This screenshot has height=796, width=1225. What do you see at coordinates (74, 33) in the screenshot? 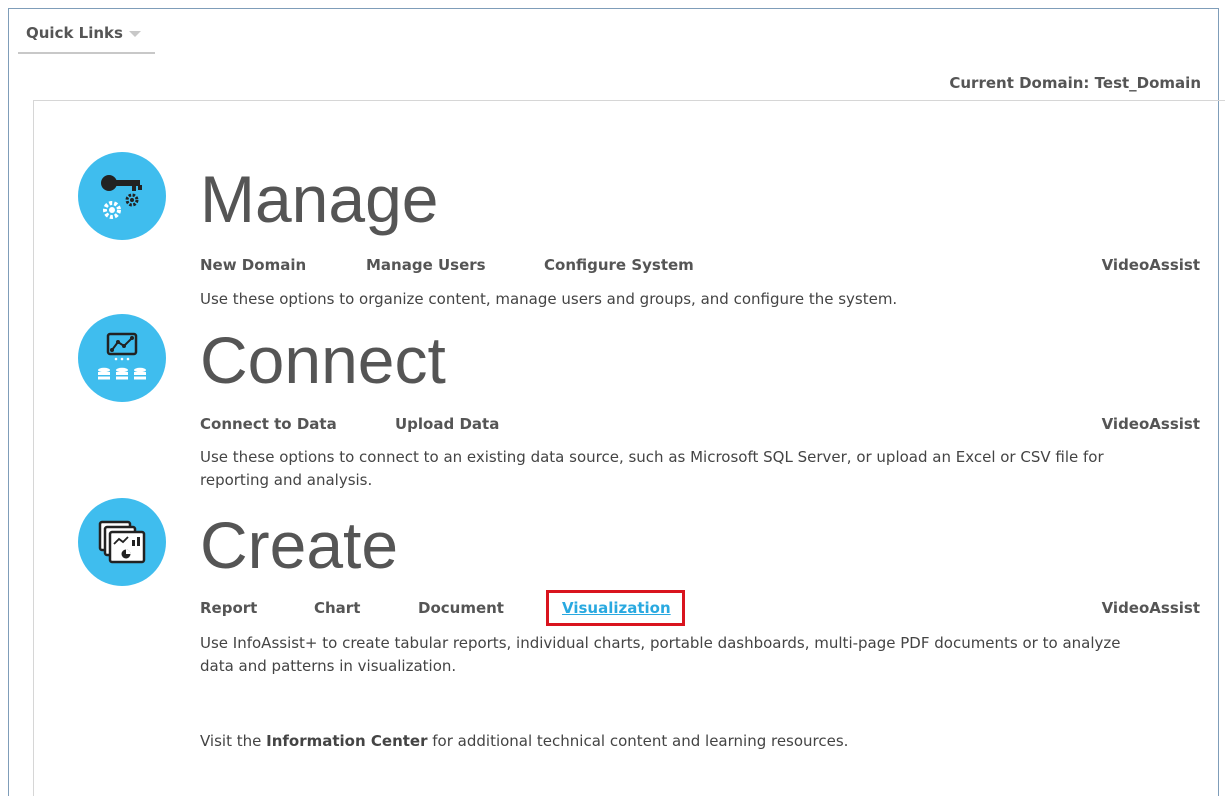
I see `quick-links-label: Quick Links` at bounding box center [74, 33].